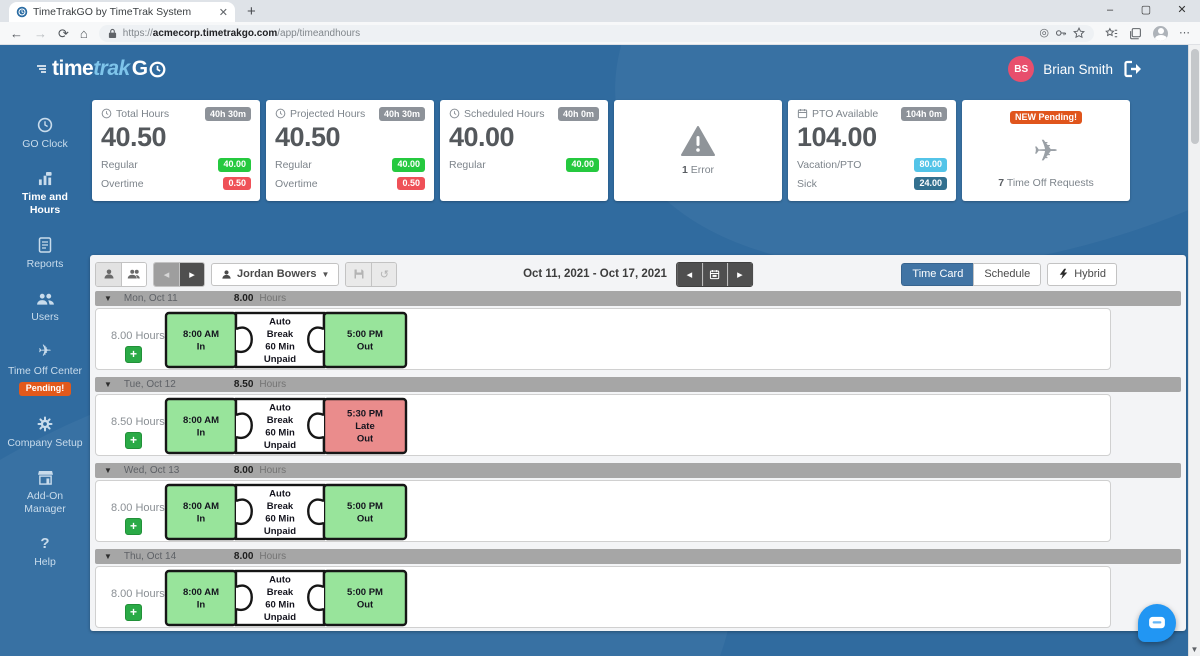 This screenshot has width=1200, height=656. What do you see at coordinates (251, 11) in the screenshot?
I see `new-tab-button: +` at bounding box center [251, 11].